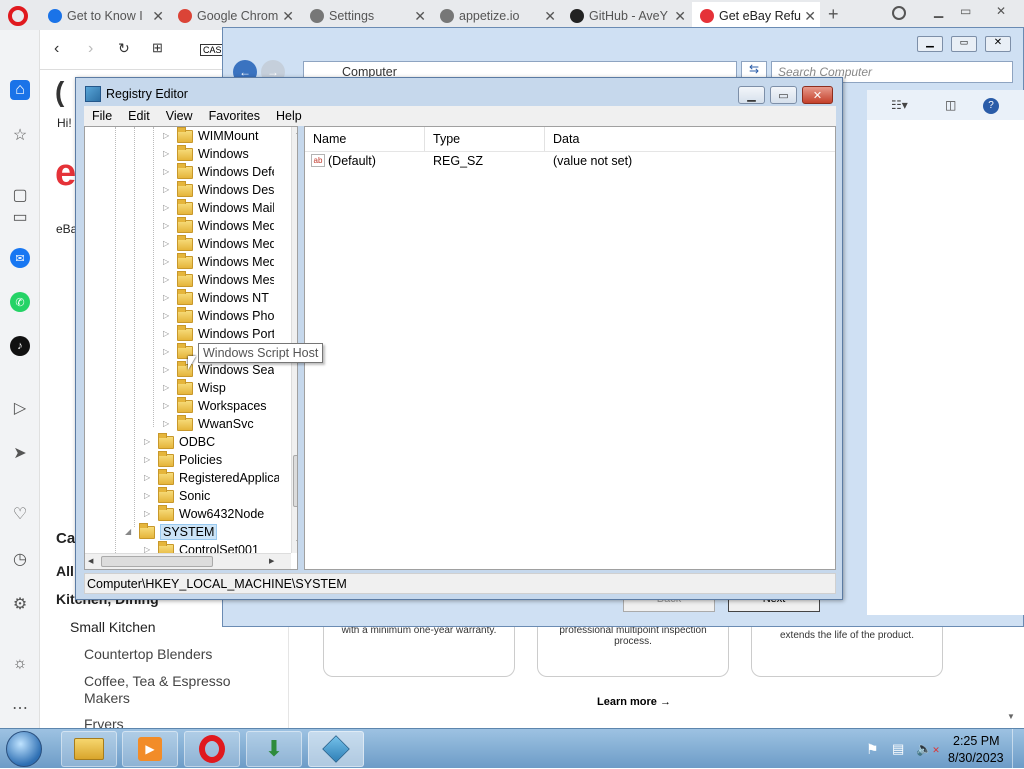 The height and width of the screenshot is (769, 1024). Describe the element at coordinates (756, 16) in the screenshot. I see `browser-tab: Get eBay Refu ✕` at that location.